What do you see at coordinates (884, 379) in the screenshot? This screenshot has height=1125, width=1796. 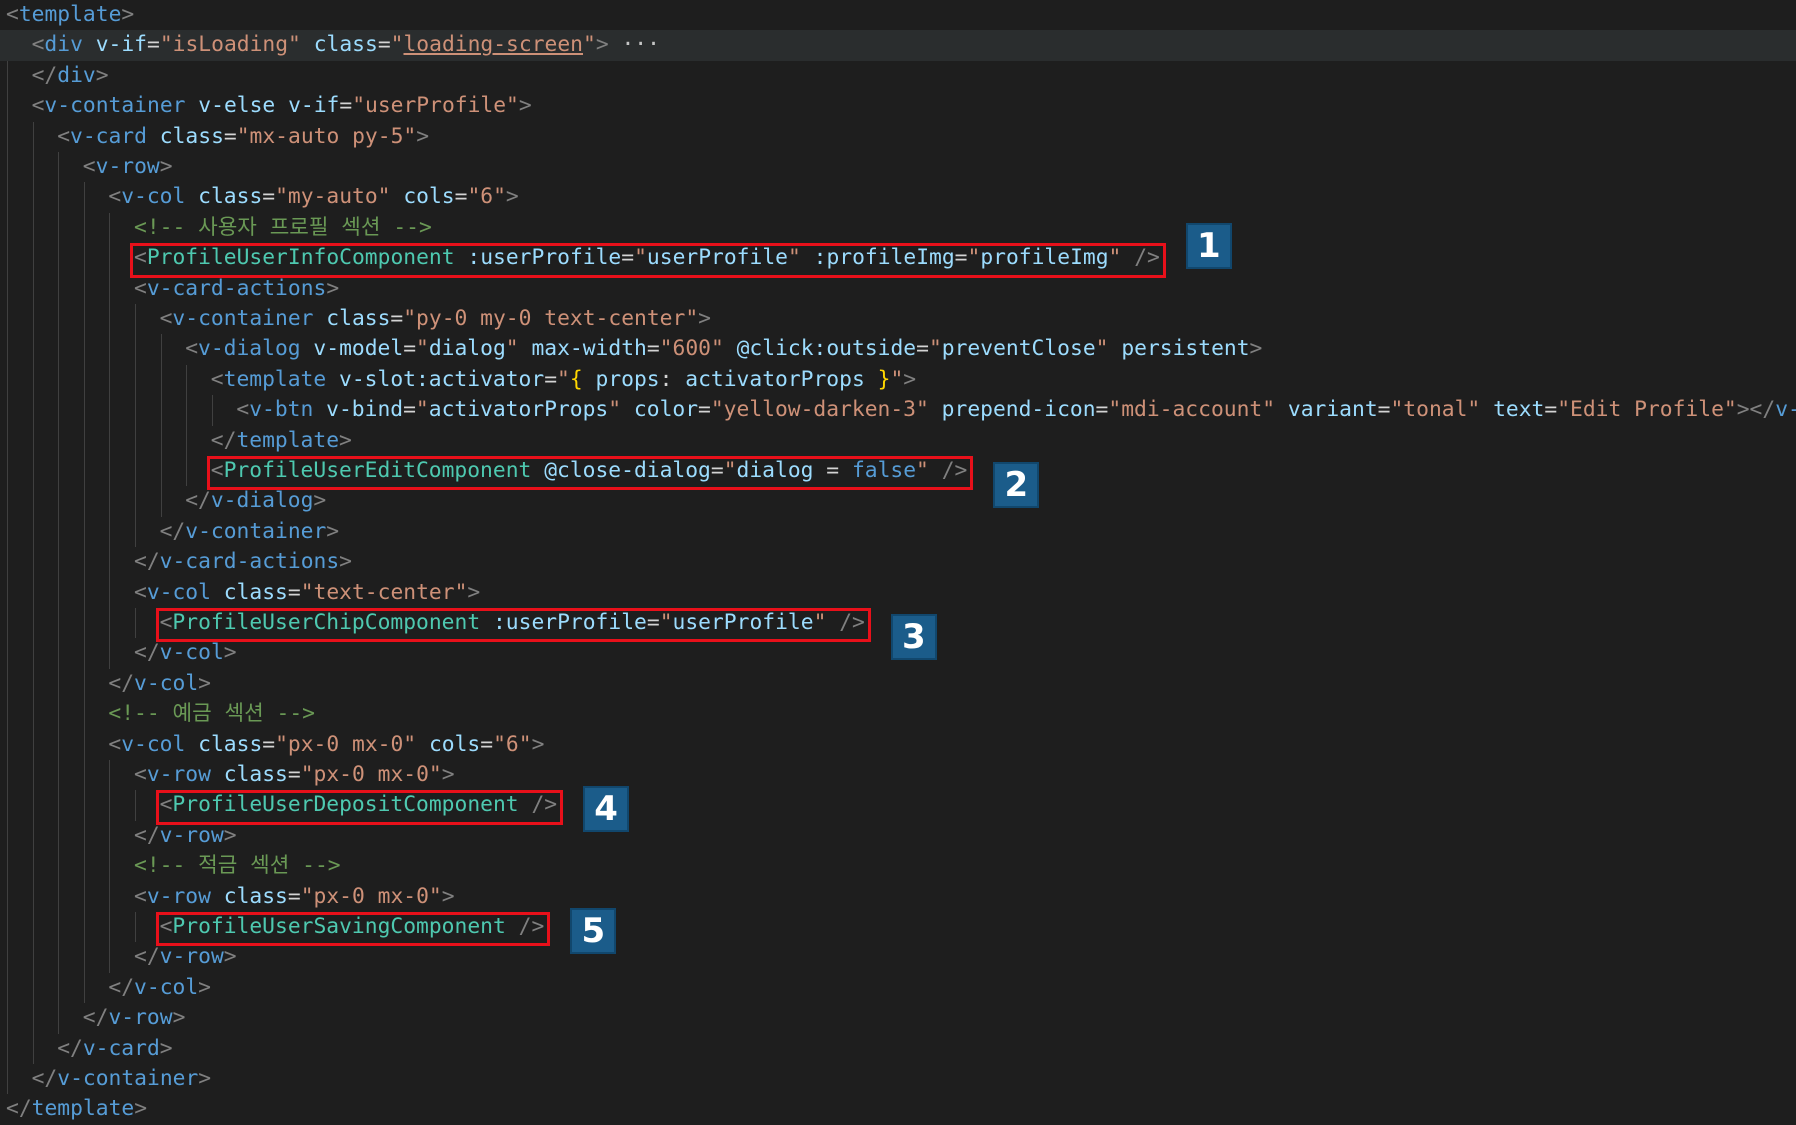 I see `code-token: }` at bounding box center [884, 379].